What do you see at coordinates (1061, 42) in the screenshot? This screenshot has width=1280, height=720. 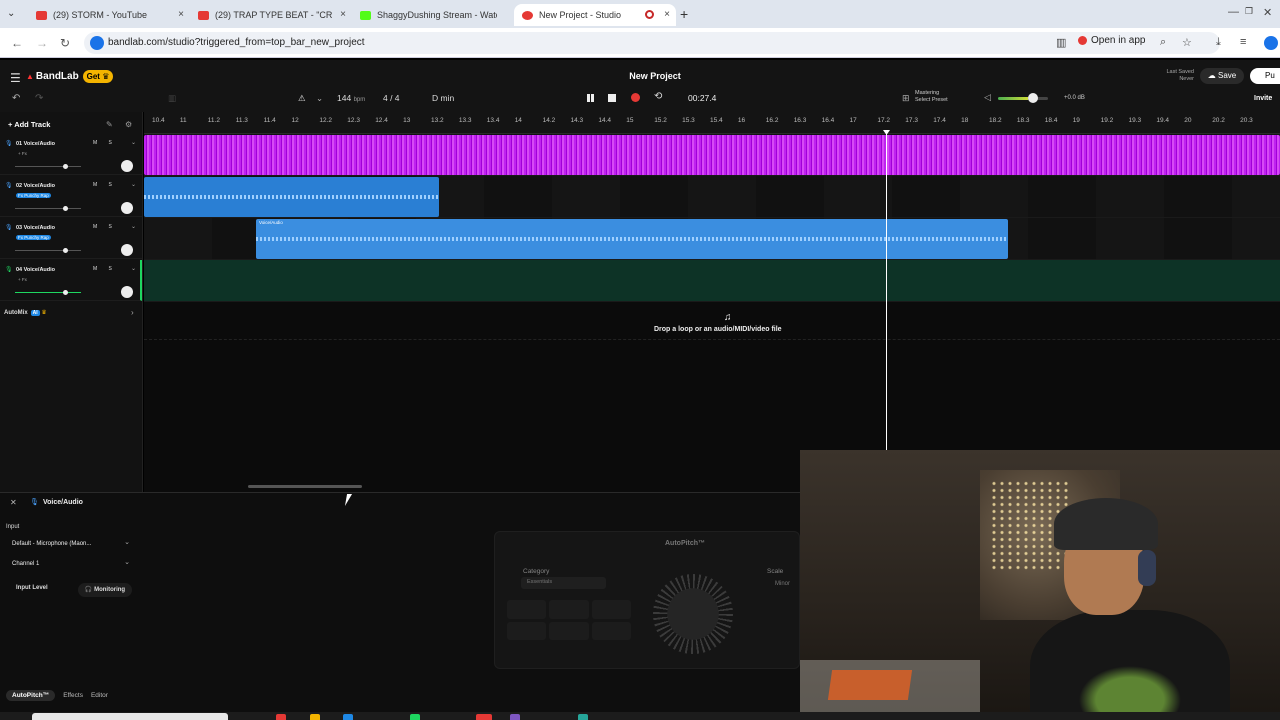 I see `sidepanel-icon: ▥` at bounding box center [1061, 42].